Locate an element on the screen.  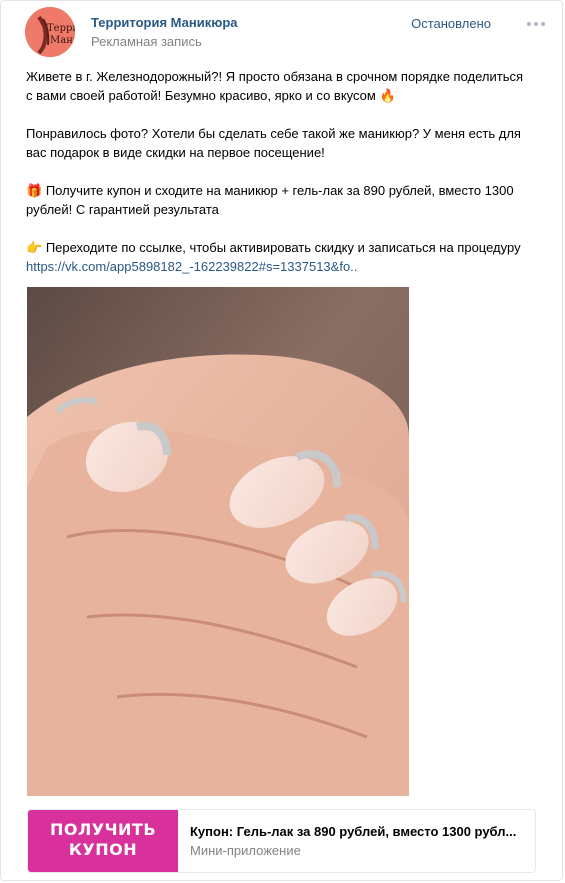
avatar-text-line2: Мани is located at coordinates (62, 40).